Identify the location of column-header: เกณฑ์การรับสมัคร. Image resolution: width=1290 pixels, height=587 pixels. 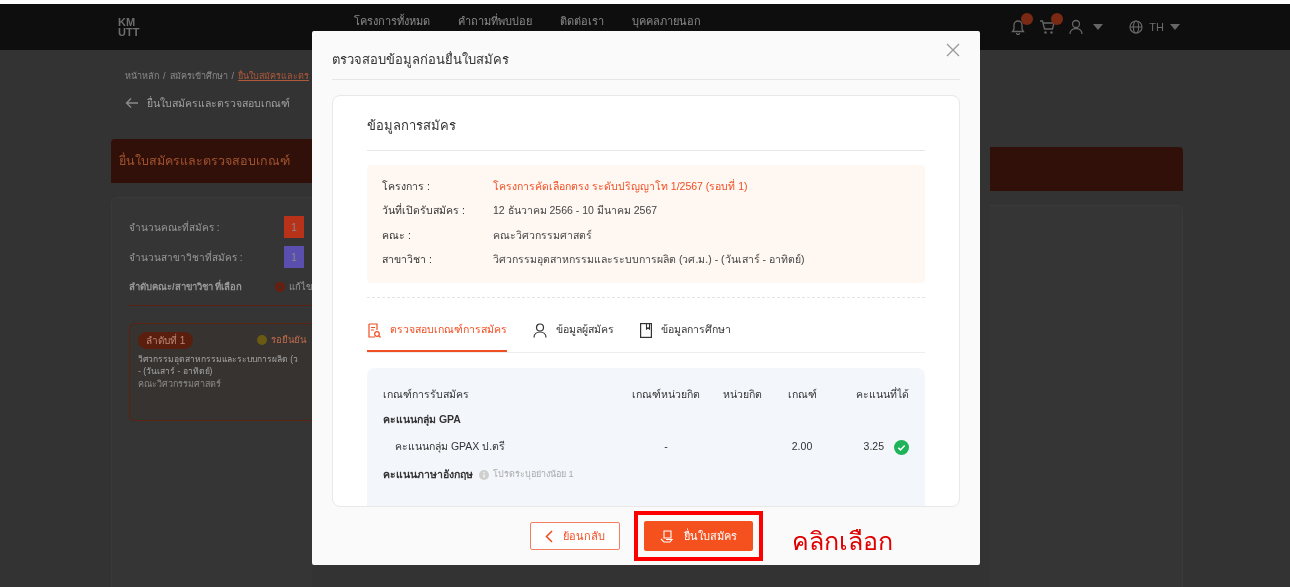
(426, 394).